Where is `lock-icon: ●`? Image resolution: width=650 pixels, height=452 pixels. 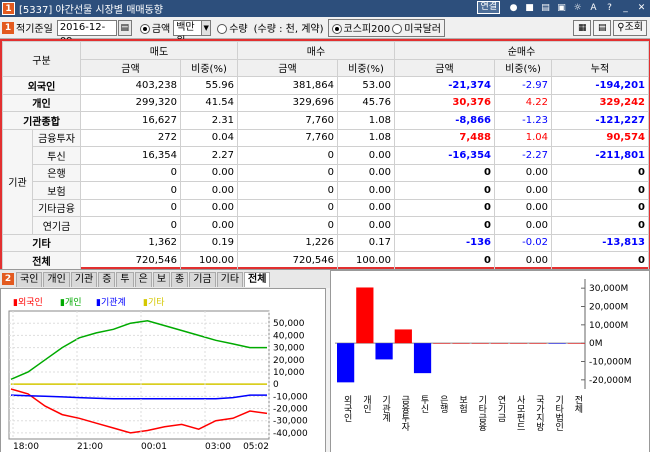 lock-icon: ● is located at coordinates (513, 7).